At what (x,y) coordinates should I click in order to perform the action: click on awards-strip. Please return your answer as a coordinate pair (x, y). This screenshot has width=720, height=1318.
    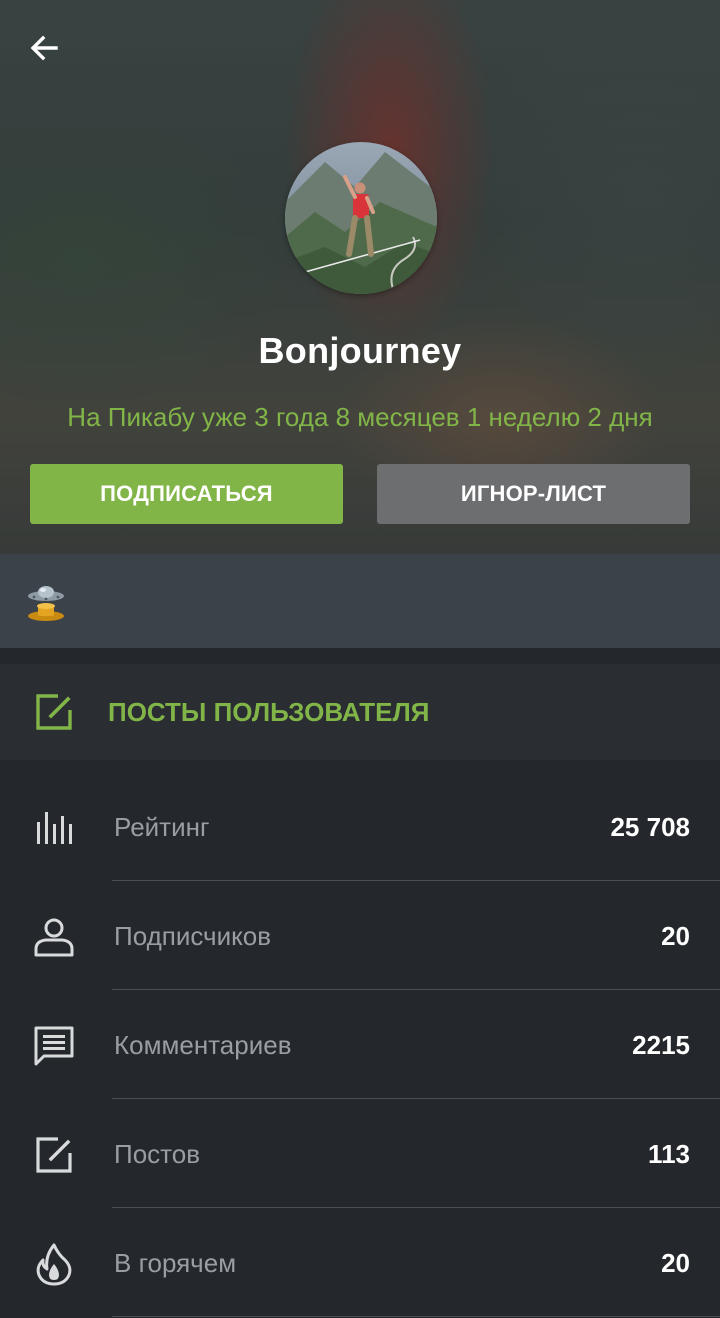
    Looking at the image, I should click on (360, 601).